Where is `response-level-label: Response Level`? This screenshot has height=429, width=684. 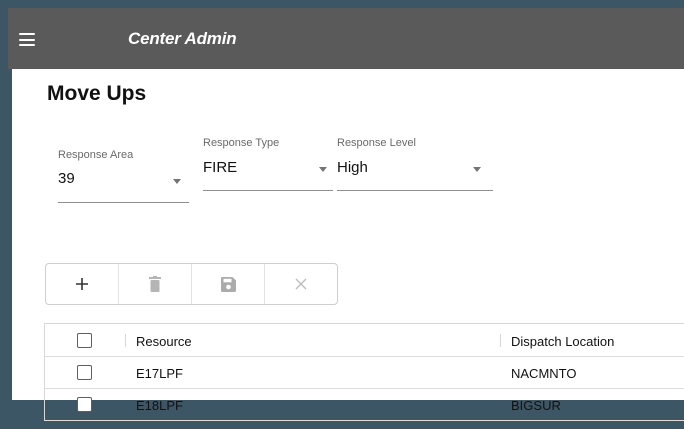
response-level-label: Response Level is located at coordinates (376, 143).